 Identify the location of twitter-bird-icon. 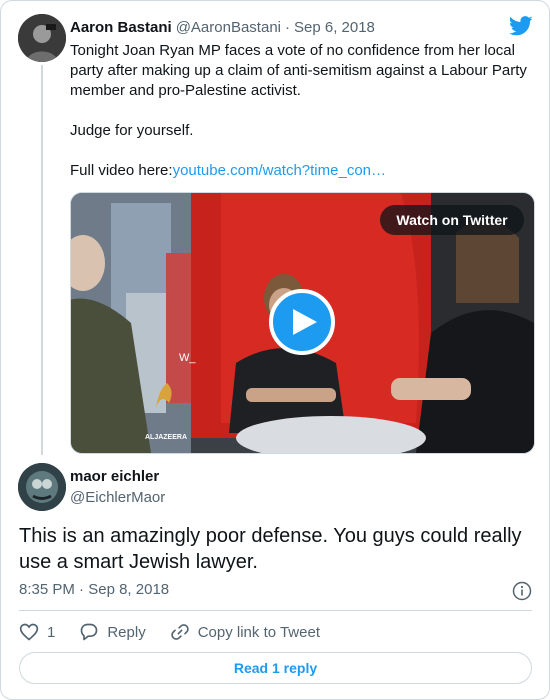
(520, 26).